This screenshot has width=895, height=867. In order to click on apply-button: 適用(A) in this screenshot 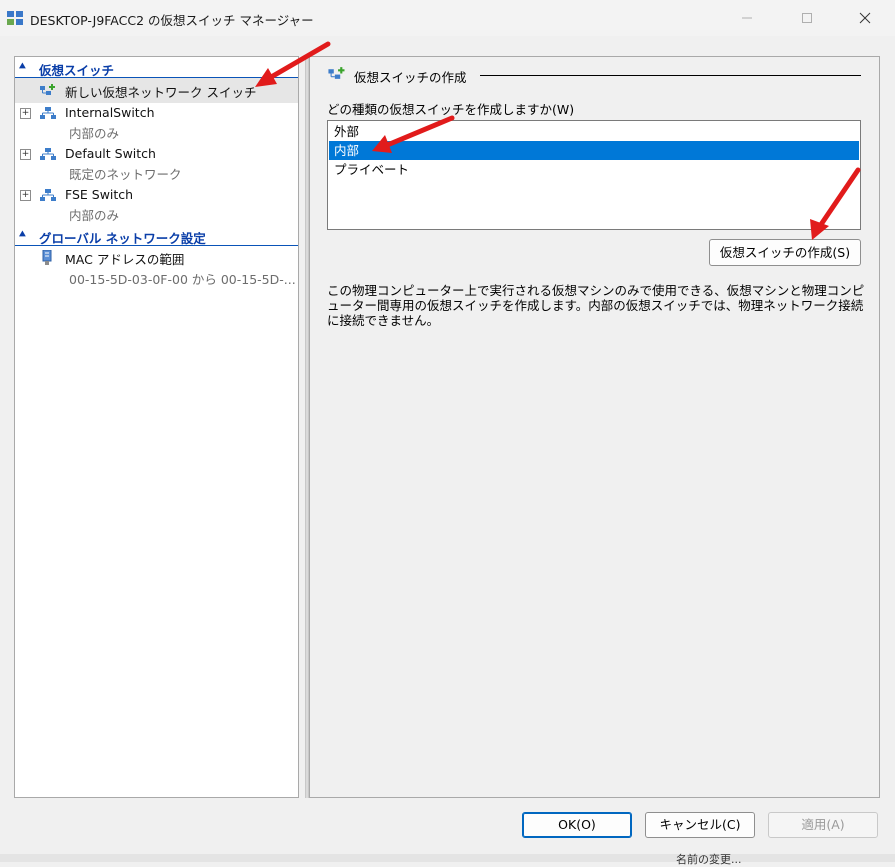, I will do `click(823, 825)`.